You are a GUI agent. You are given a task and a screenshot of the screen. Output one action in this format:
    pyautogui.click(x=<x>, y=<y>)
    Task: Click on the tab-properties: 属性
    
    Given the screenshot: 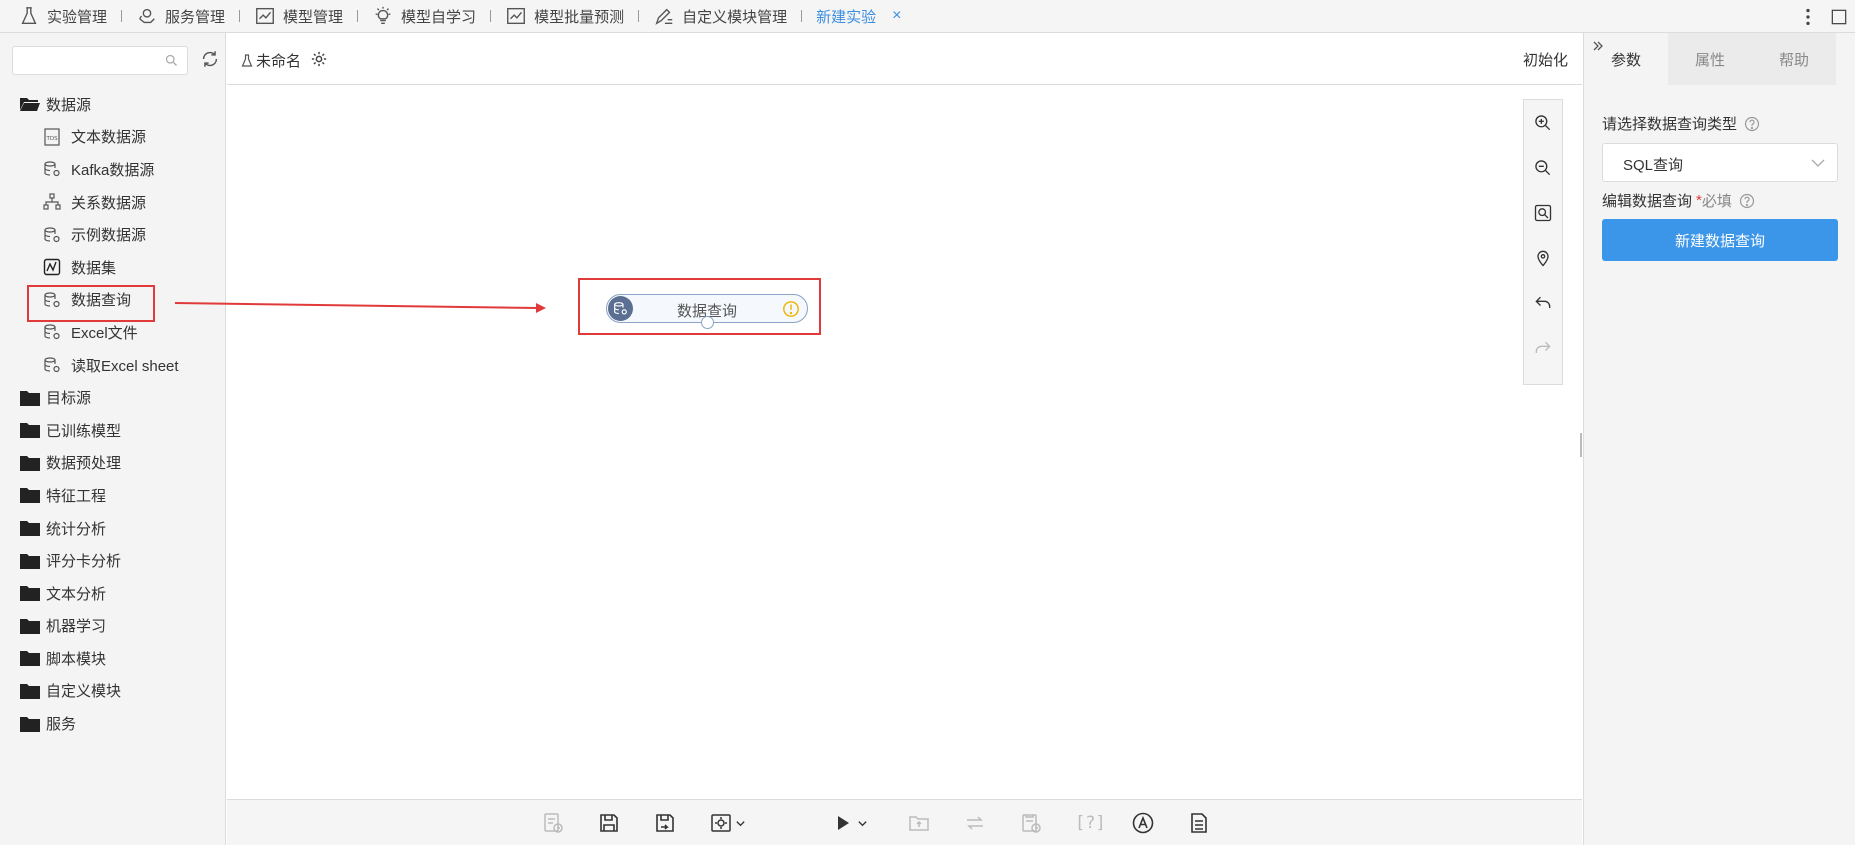 What is the action you would take?
    pyautogui.click(x=1710, y=59)
    